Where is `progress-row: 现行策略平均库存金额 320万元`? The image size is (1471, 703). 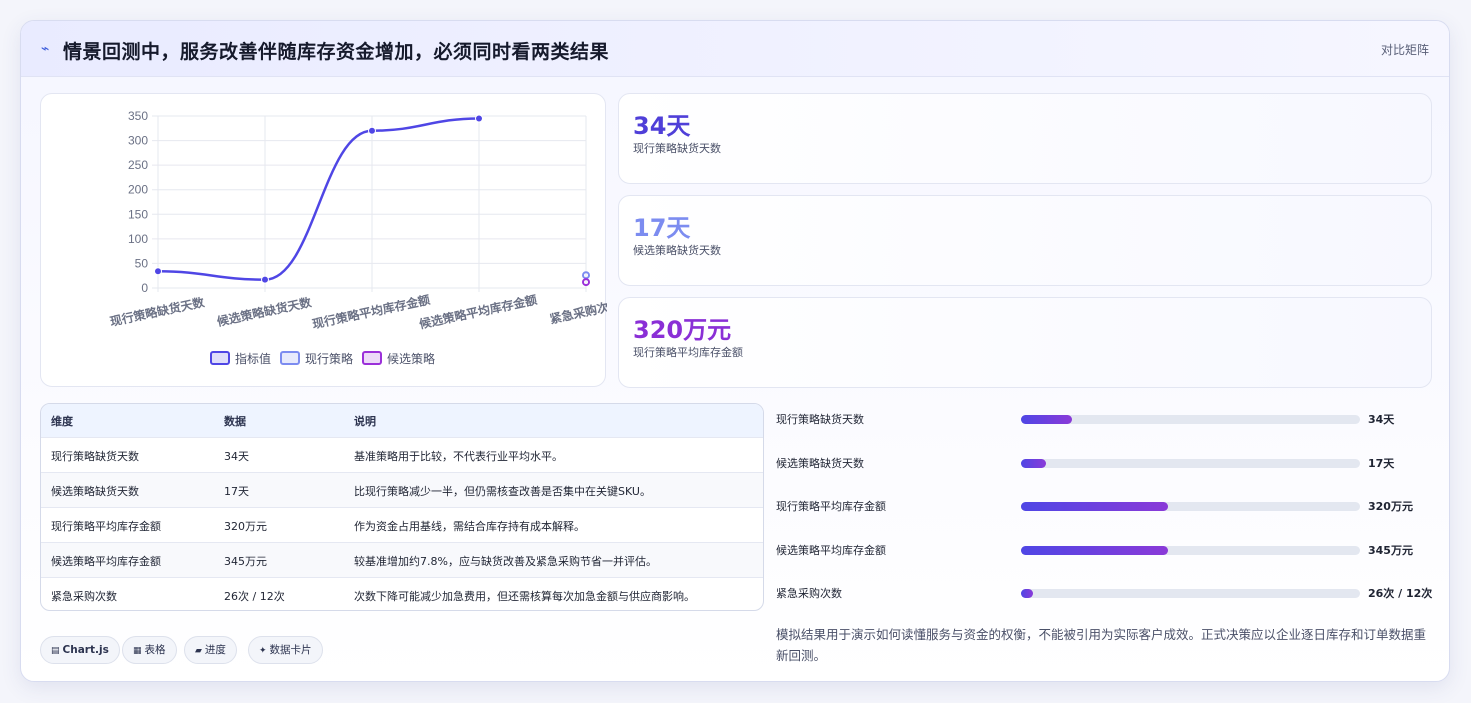 progress-row: 现行策略平均库存金额 320万元 is located at coordinates (1106, 506).